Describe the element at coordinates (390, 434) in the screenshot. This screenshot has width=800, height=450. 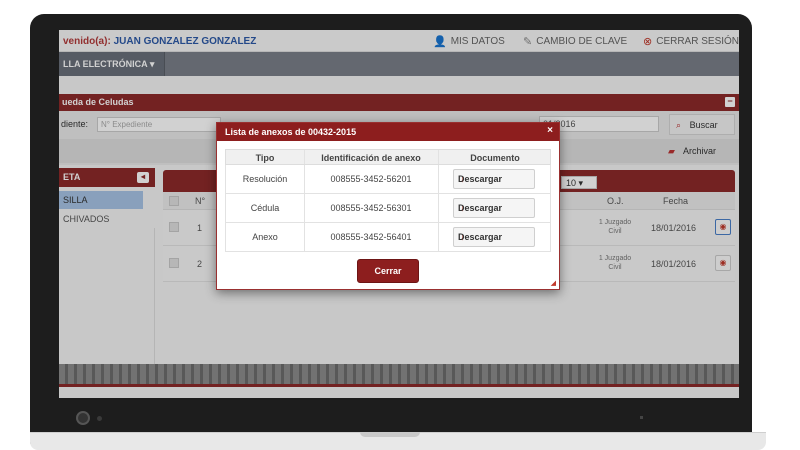
I see `laptop-notch` at that location.